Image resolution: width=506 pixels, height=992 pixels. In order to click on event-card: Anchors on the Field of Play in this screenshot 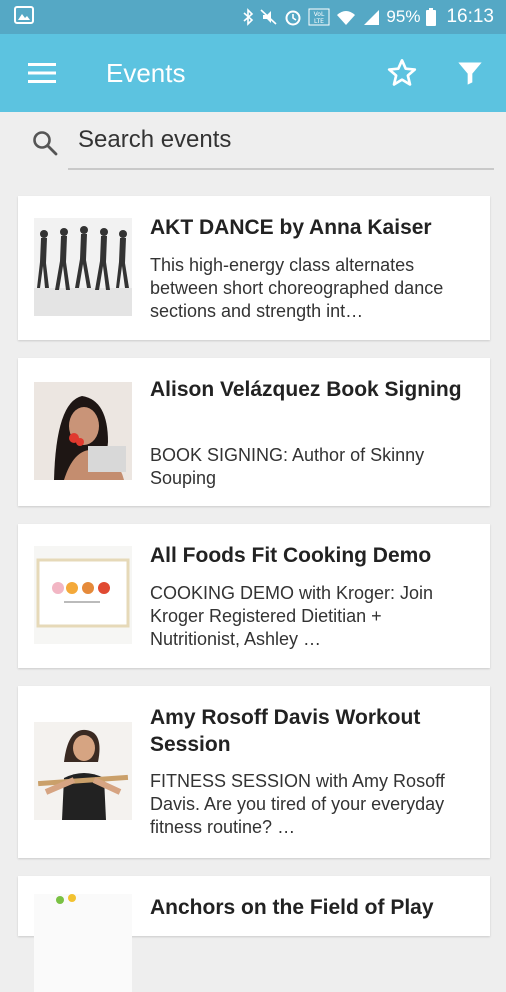, I will do `click(254, 934)`.